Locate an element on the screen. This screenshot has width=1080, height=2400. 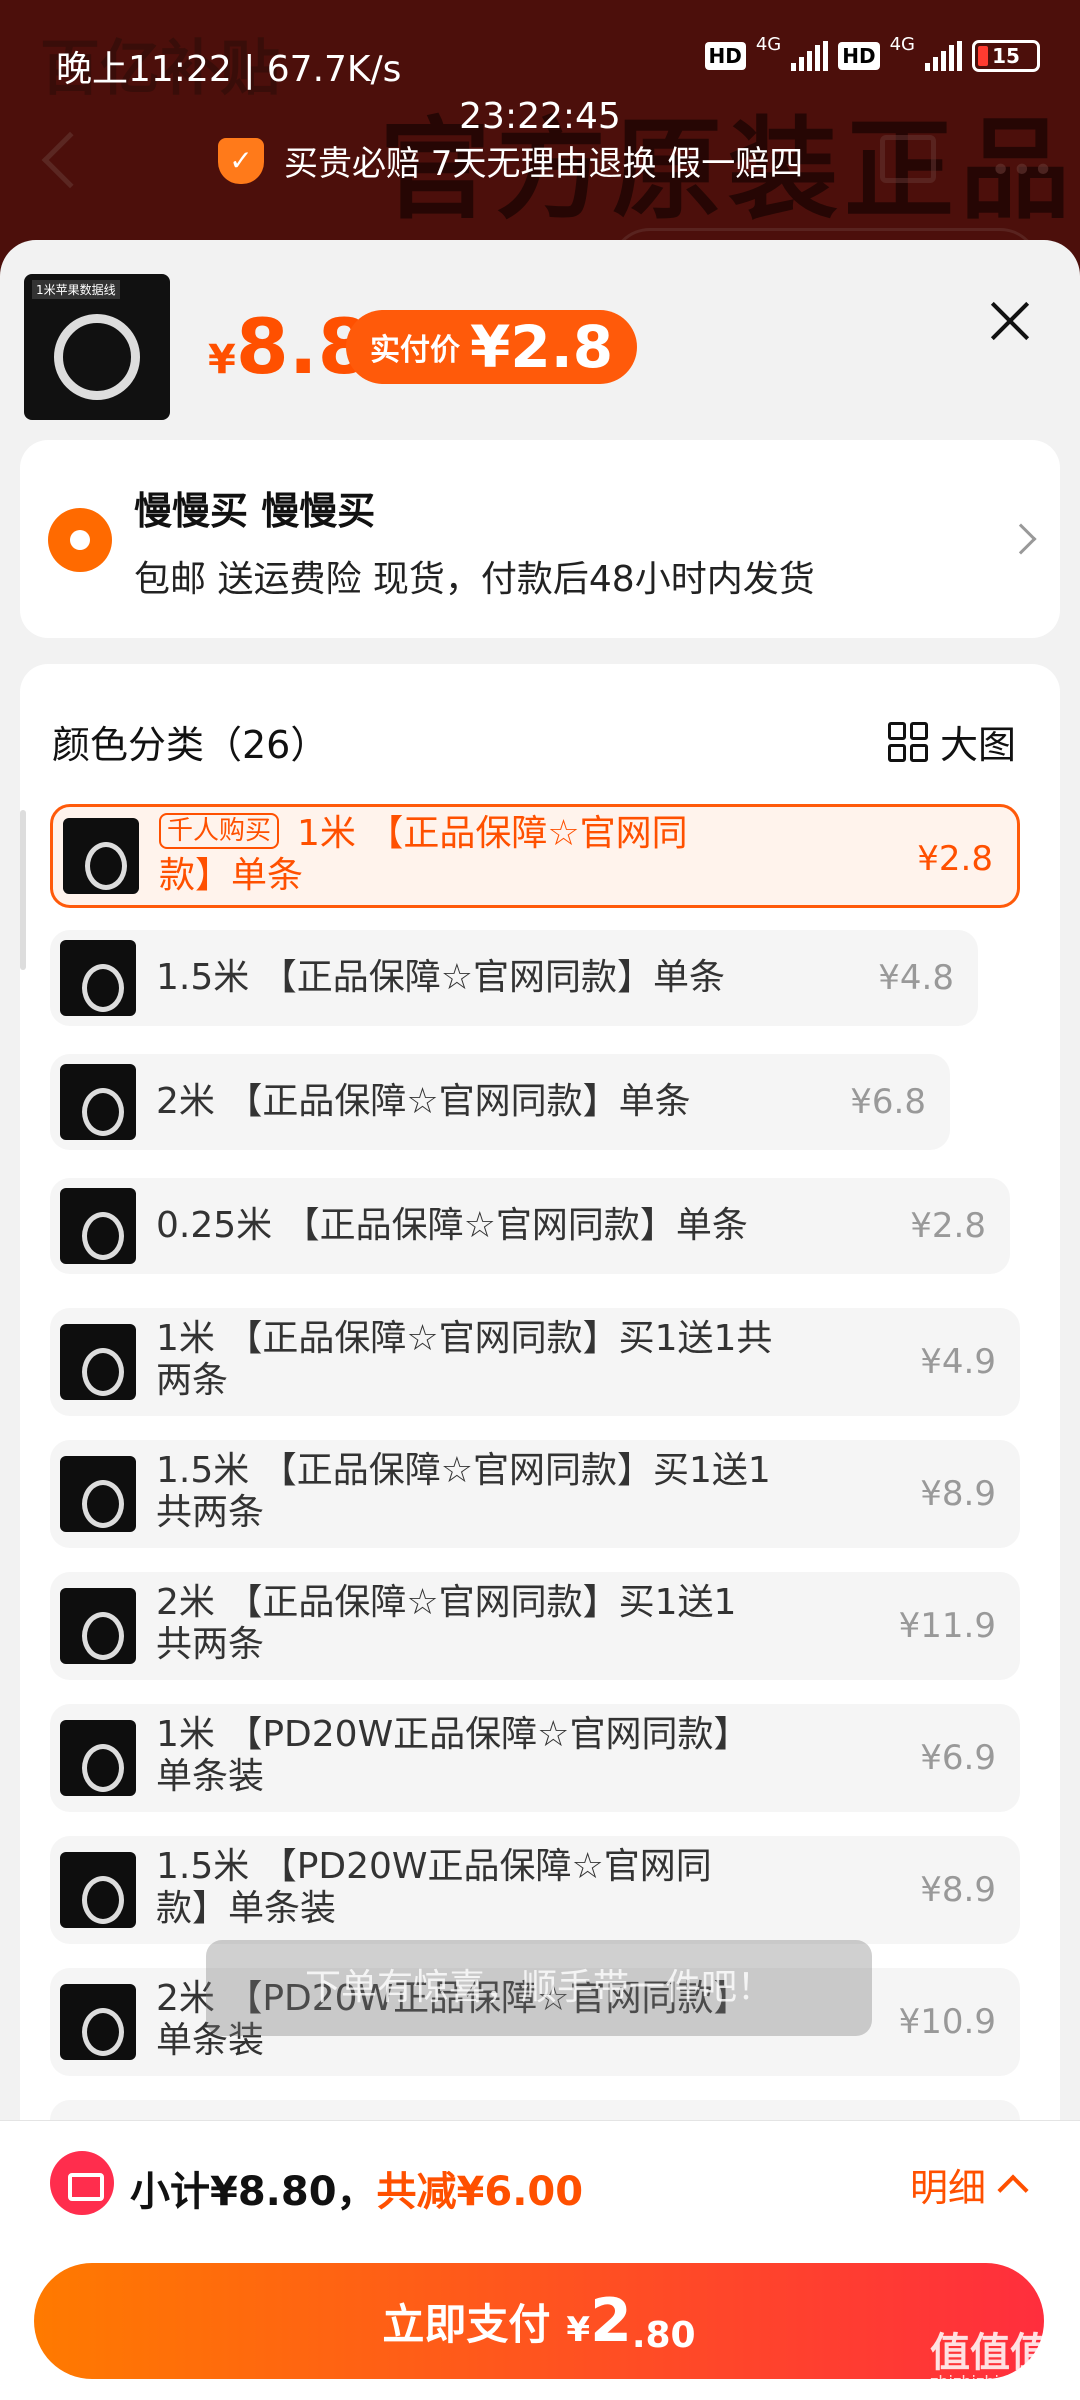
paid-price-badge: 实付价 ¥2.8 is located at coordinates (492, 347).